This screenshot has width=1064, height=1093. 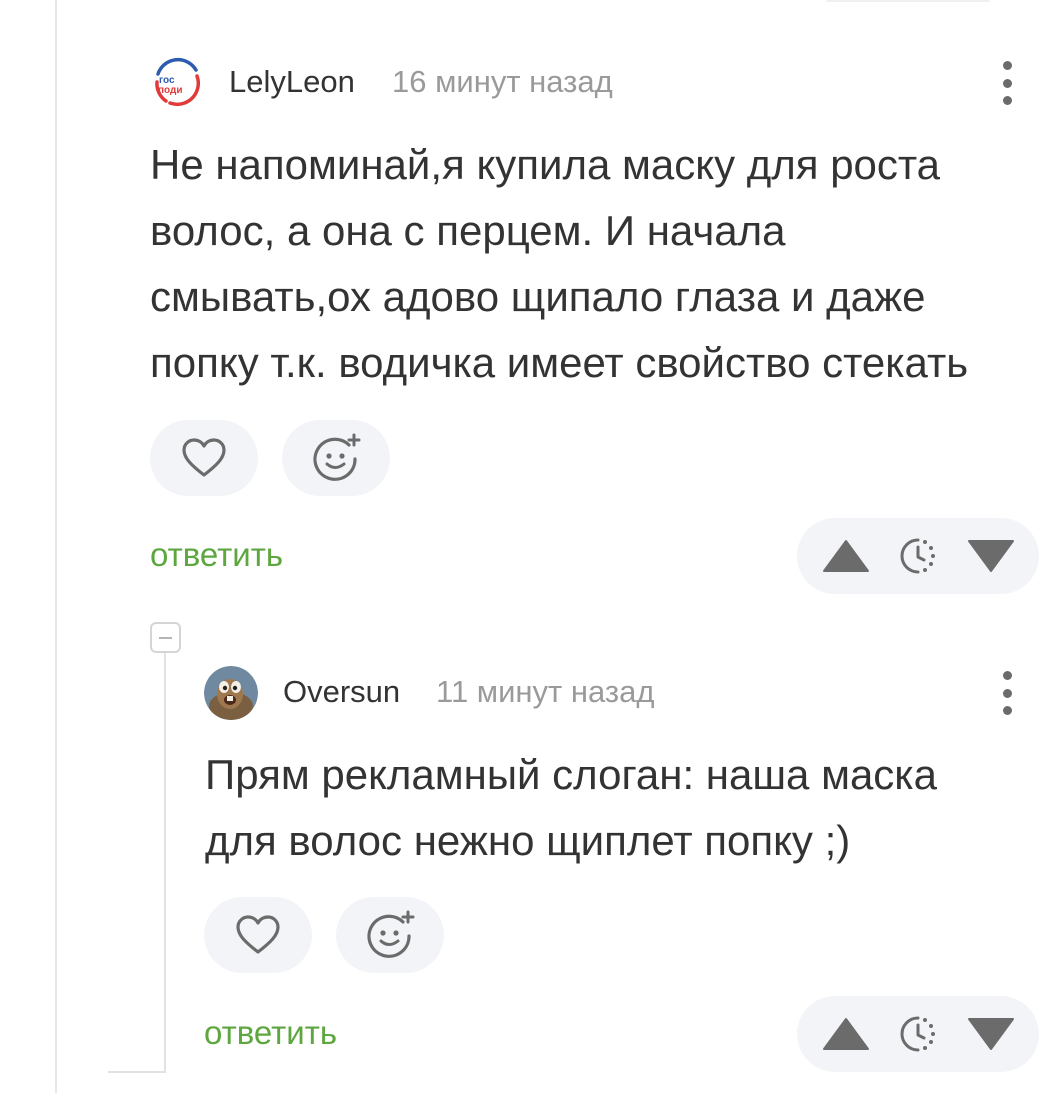 What do you see at coordinates (165, 637) in the screenshot?
I see `collapse-thread-button` at bounding box center [165, 637].